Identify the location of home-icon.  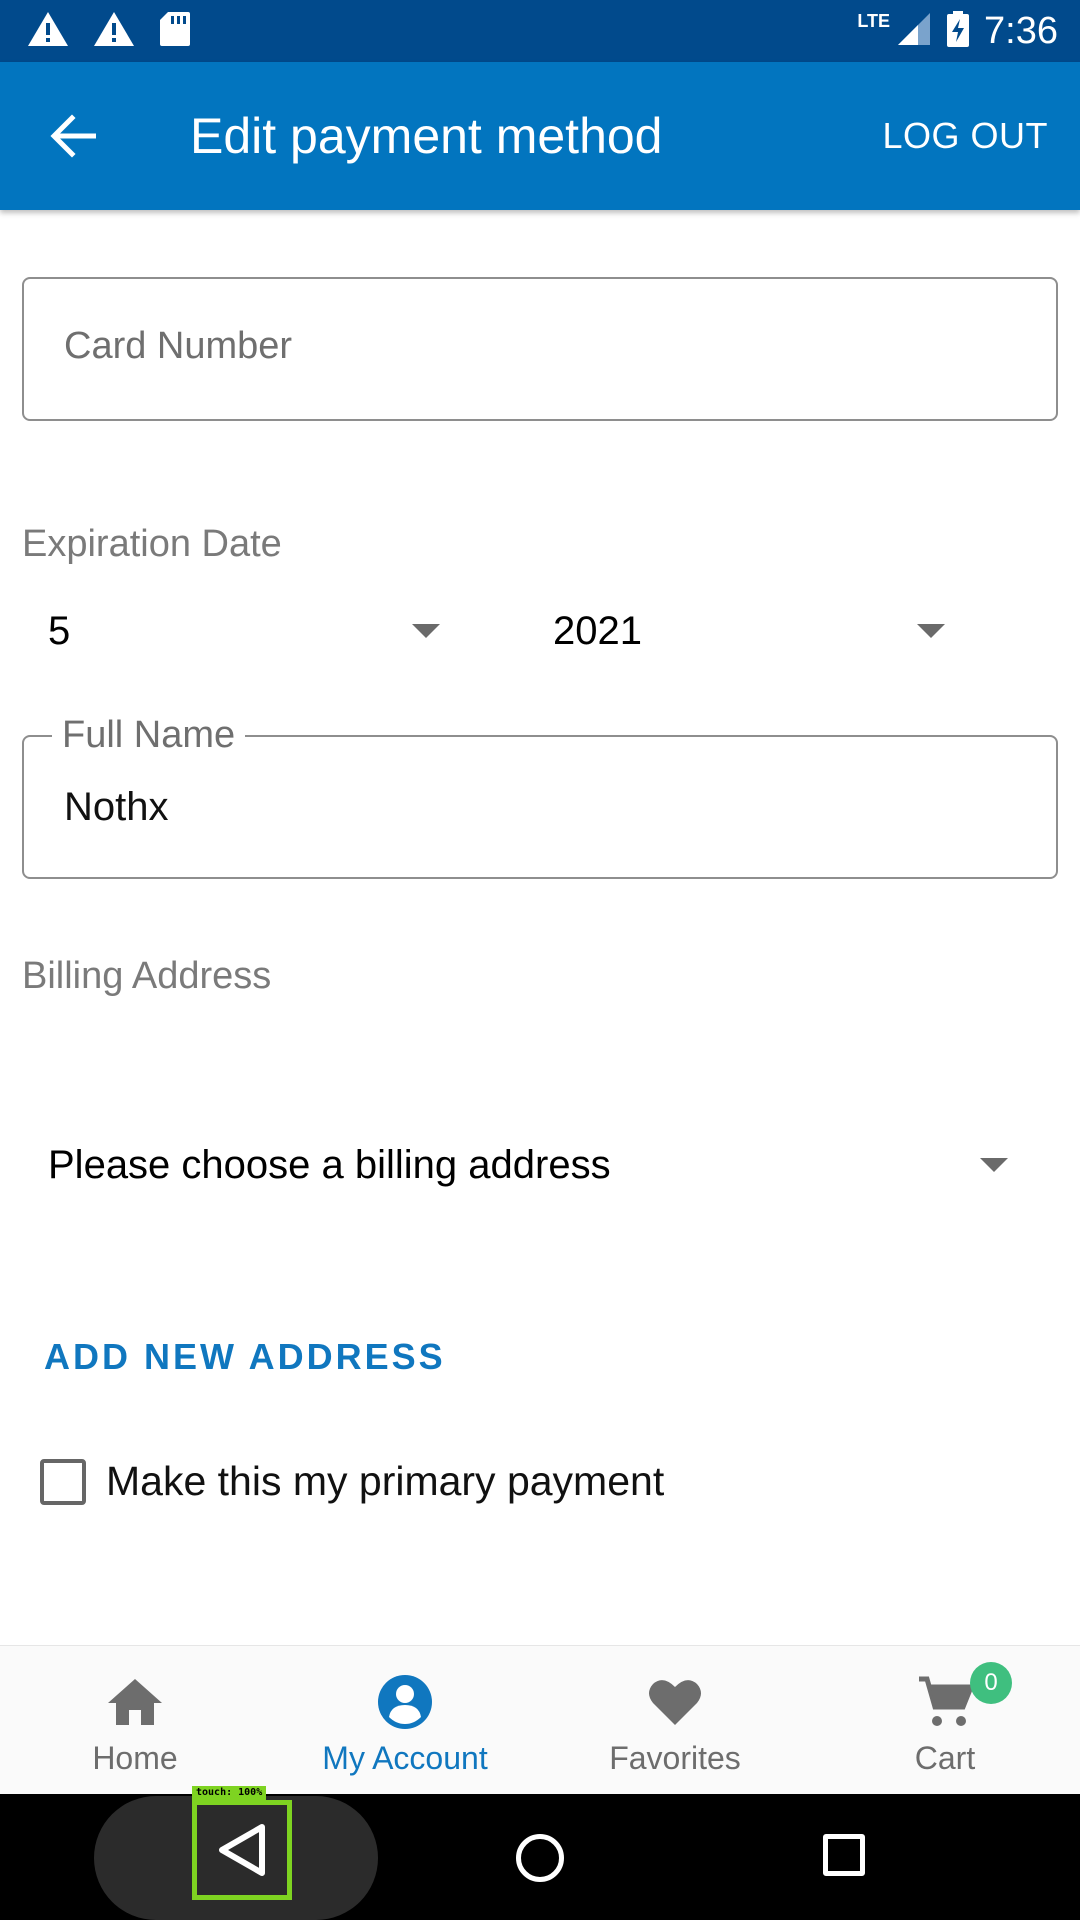
(135, 1702).